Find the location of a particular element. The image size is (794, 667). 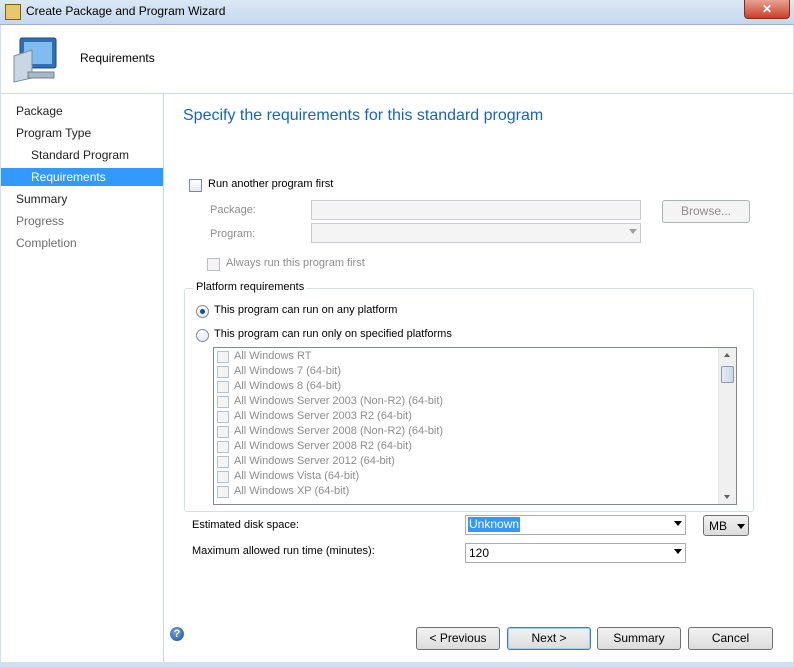

list-item: All Windows RT is located at coordinates (464, 356).